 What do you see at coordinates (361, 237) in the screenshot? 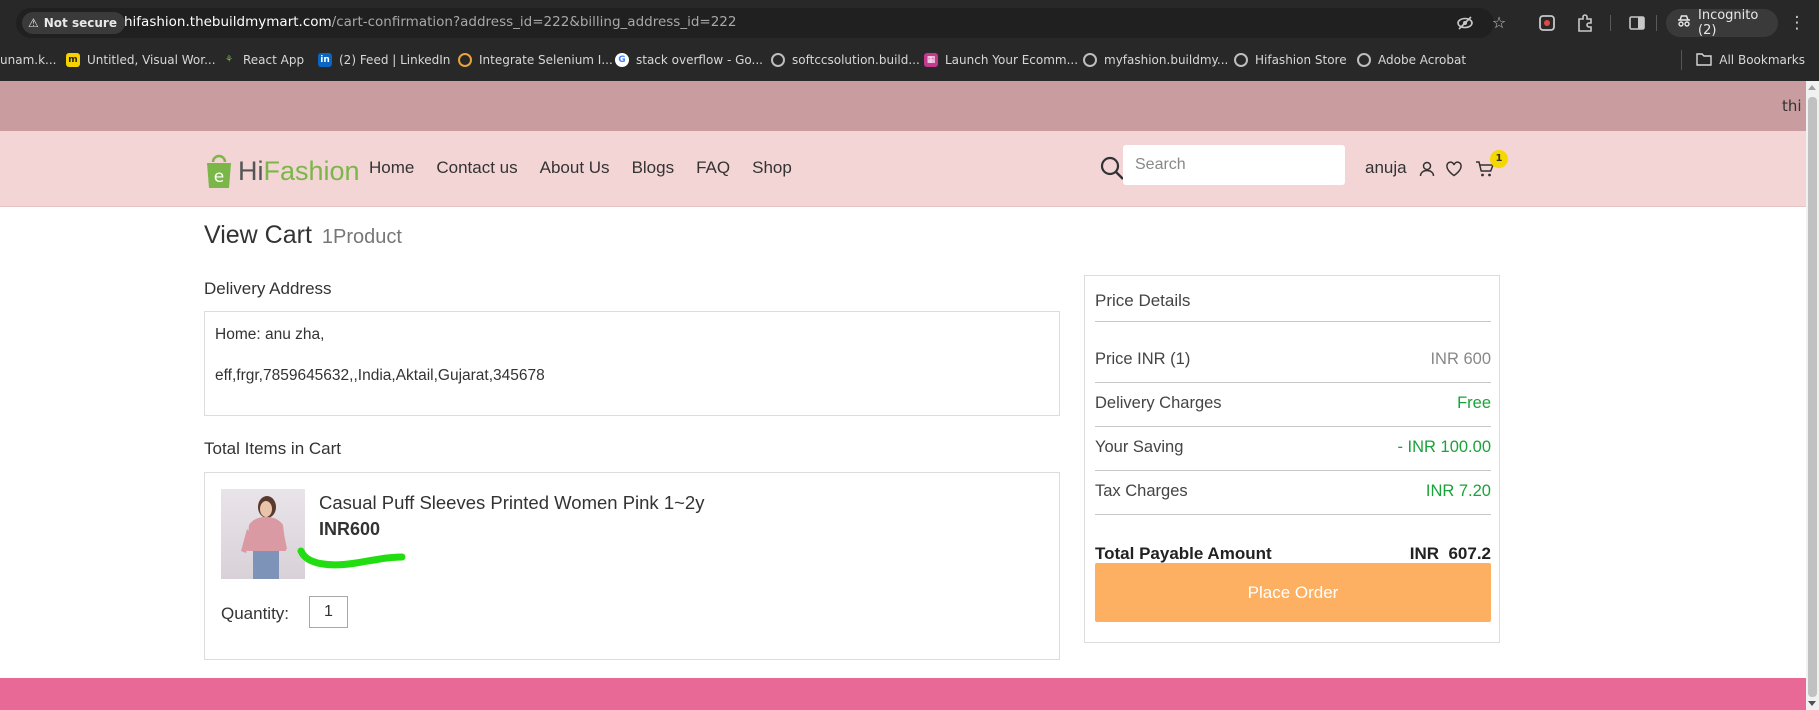
I see `product-count: 1Product` at bounding box center [361, 237].